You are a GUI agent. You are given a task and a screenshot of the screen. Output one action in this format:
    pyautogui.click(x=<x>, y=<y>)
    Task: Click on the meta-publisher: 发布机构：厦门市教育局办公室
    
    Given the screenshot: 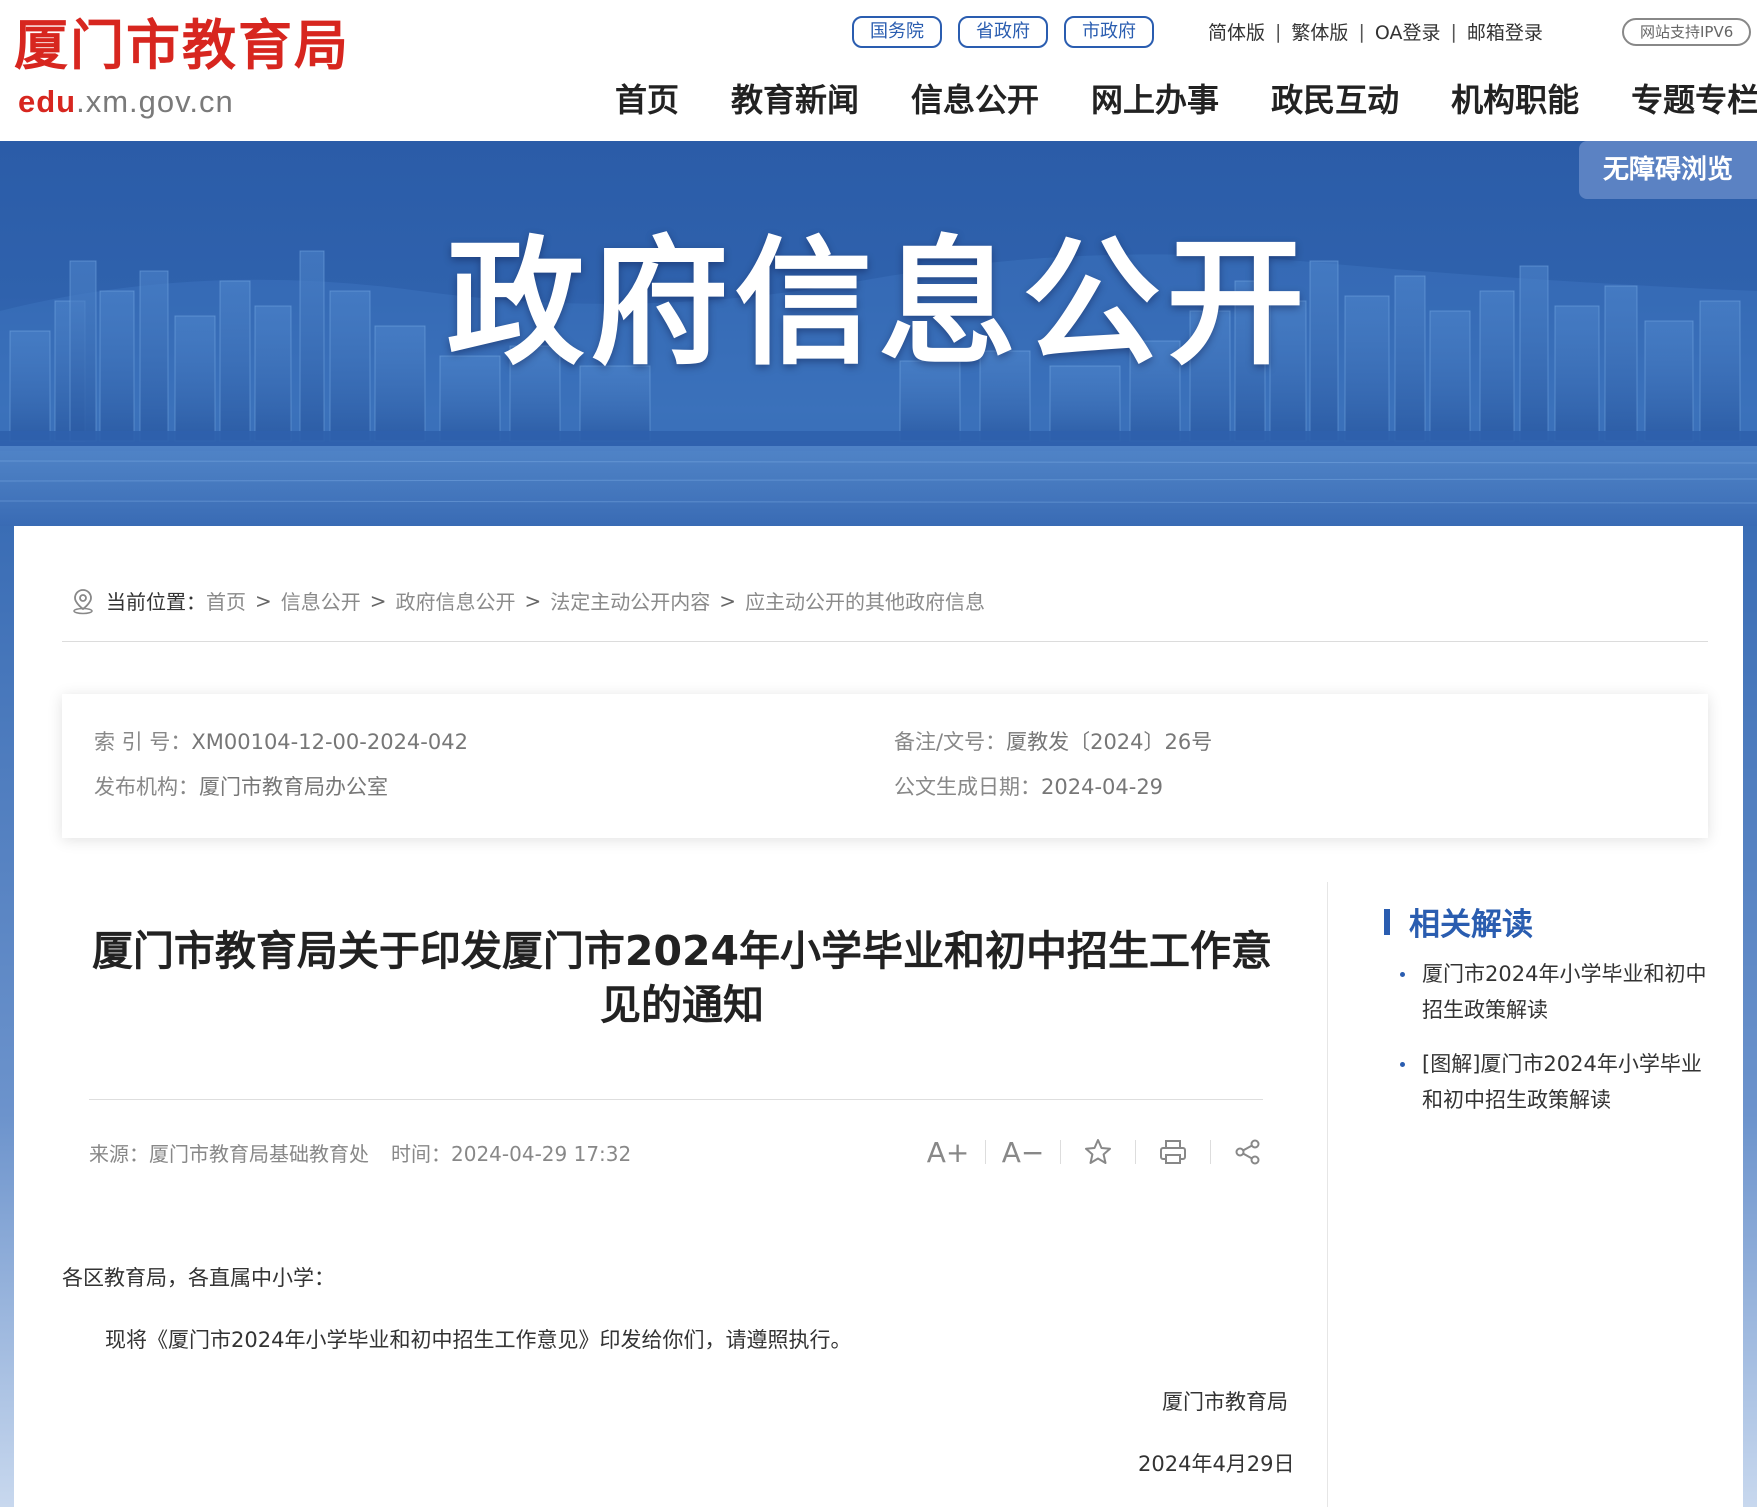 What is the action you would take?
    pyautogui.click(x=241, y=786)
    